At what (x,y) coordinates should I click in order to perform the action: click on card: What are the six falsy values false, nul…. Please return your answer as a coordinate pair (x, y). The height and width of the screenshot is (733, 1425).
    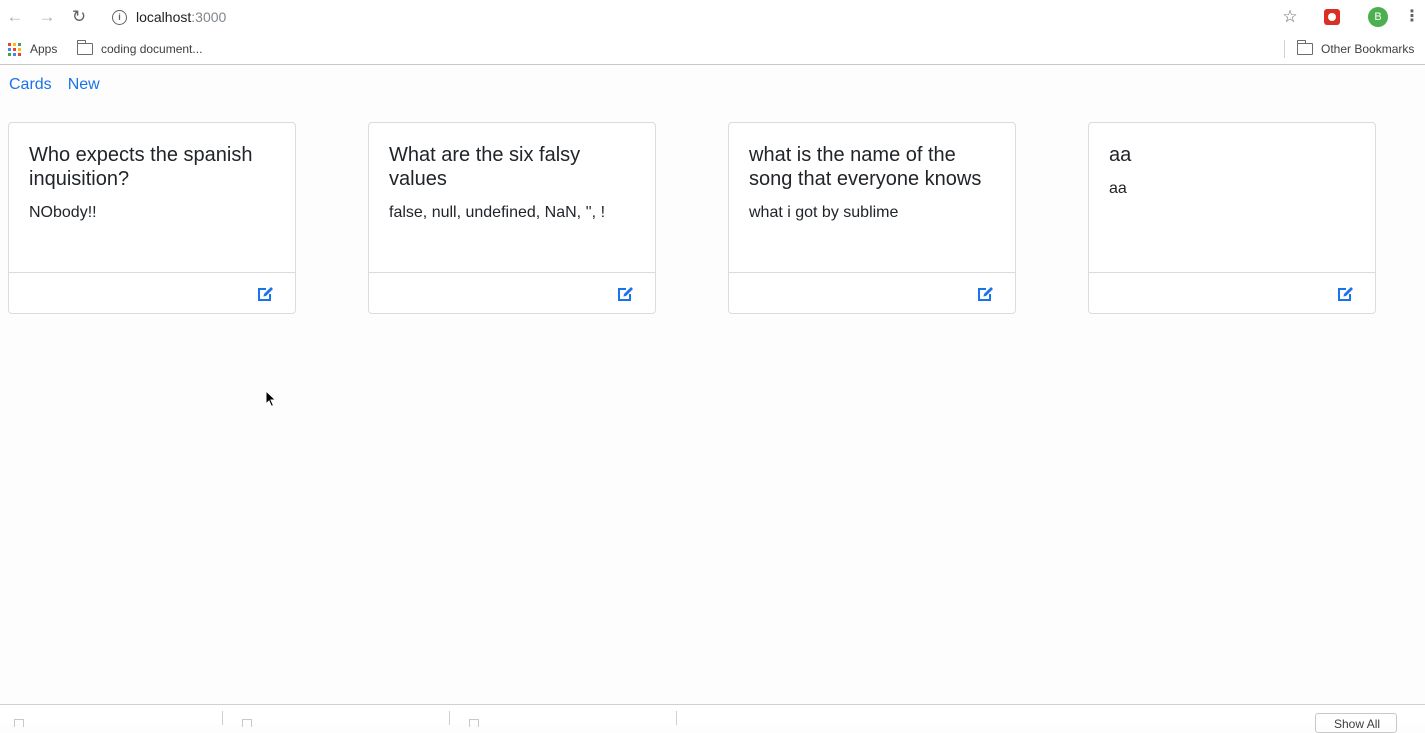
    Looking at the image, I should click on (512, 218).